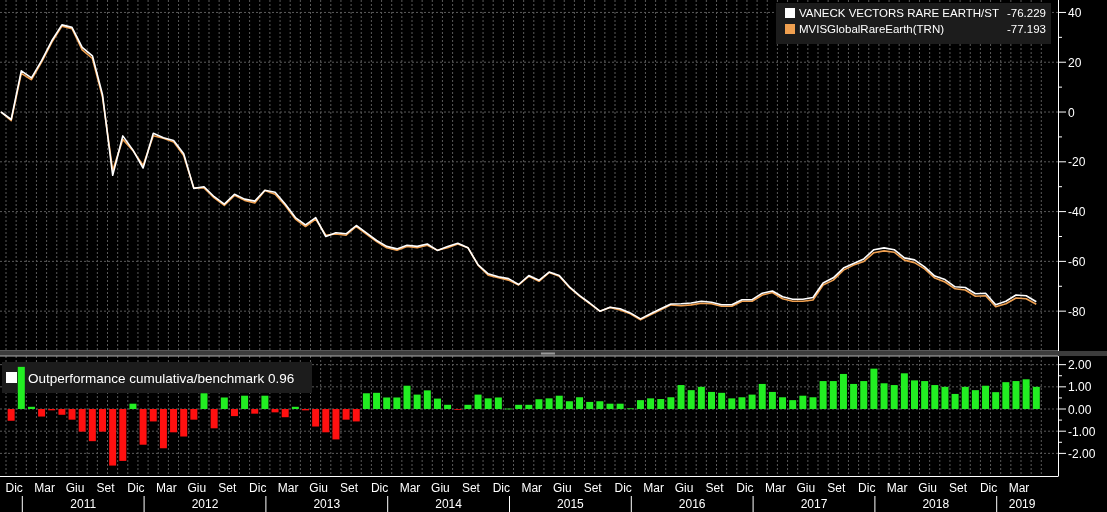 Image resolution: width=1107 pixels, height=512 pixels. What do you see at coordinates (570, 504) in the screenshot?
I see `axis-label: 2015` at bounding box center [570, 504].